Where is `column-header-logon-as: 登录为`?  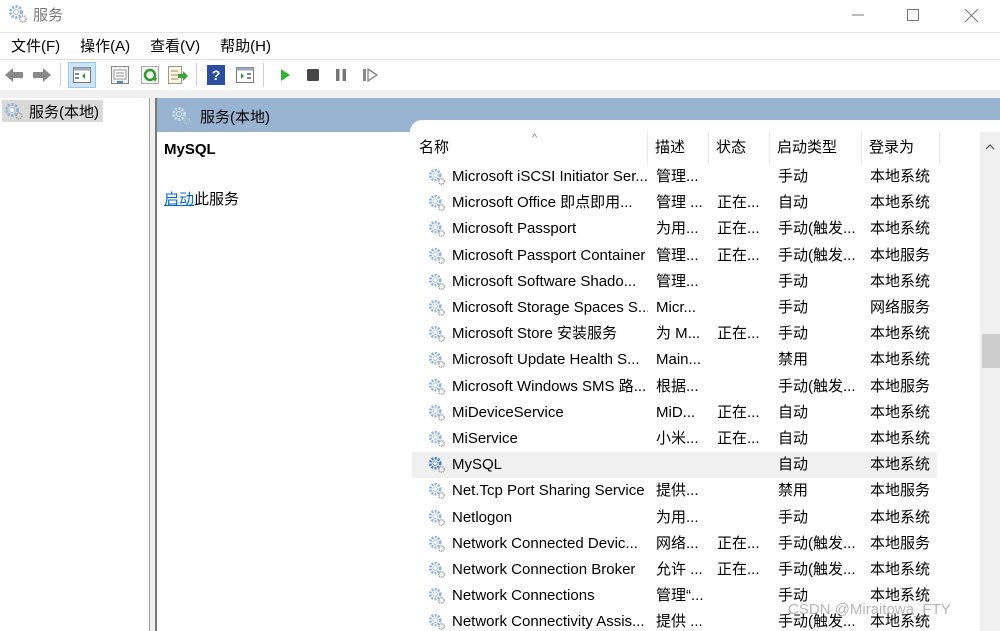 column-header-logon-as: 登录为 is located at coordinates (901, 148).